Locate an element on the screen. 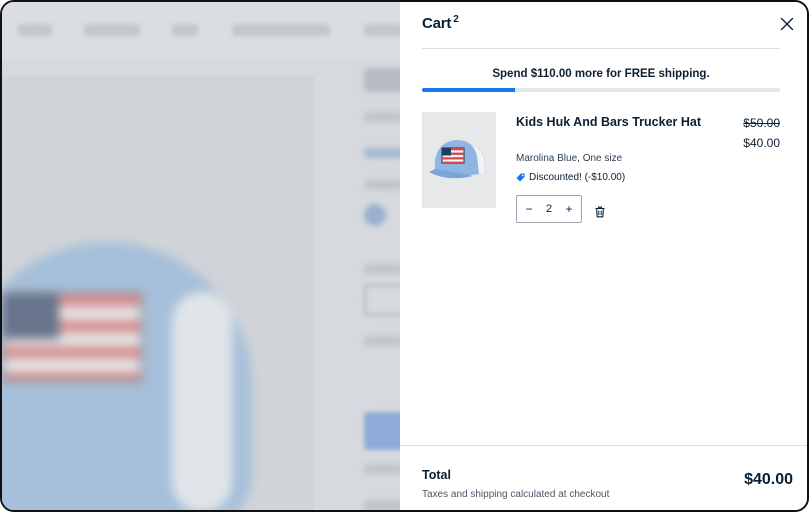 Image resolution: width=809 pixels, height=512 pixels. remove-item-button is located at coordinates (600, 210).